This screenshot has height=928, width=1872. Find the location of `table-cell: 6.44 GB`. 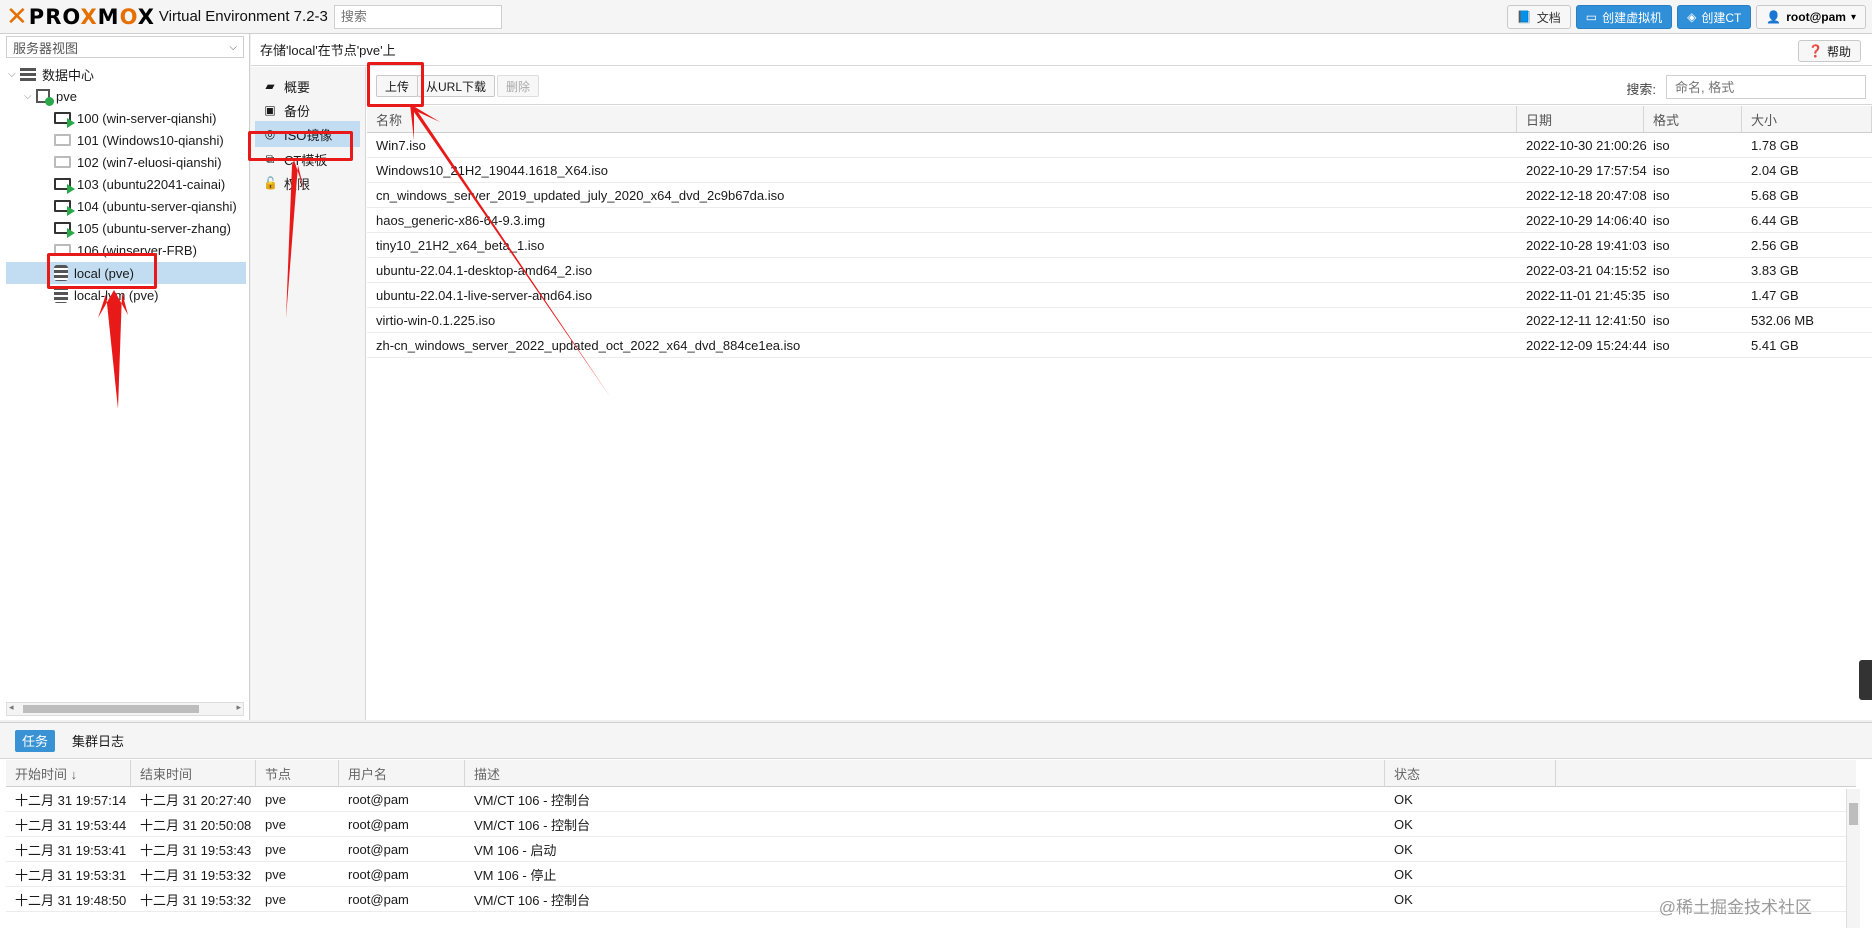

table-cell: 6.44 GB is located at coordinates (1775, 220).